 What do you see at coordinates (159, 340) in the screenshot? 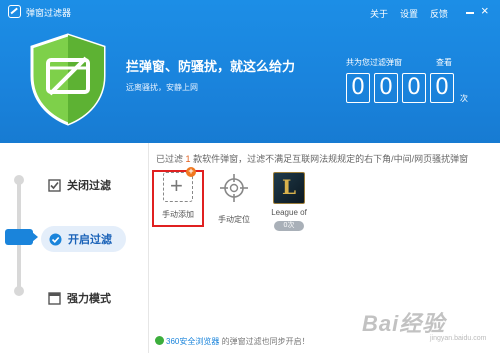
I see `browser-icon` at bounding box center [159, 340].